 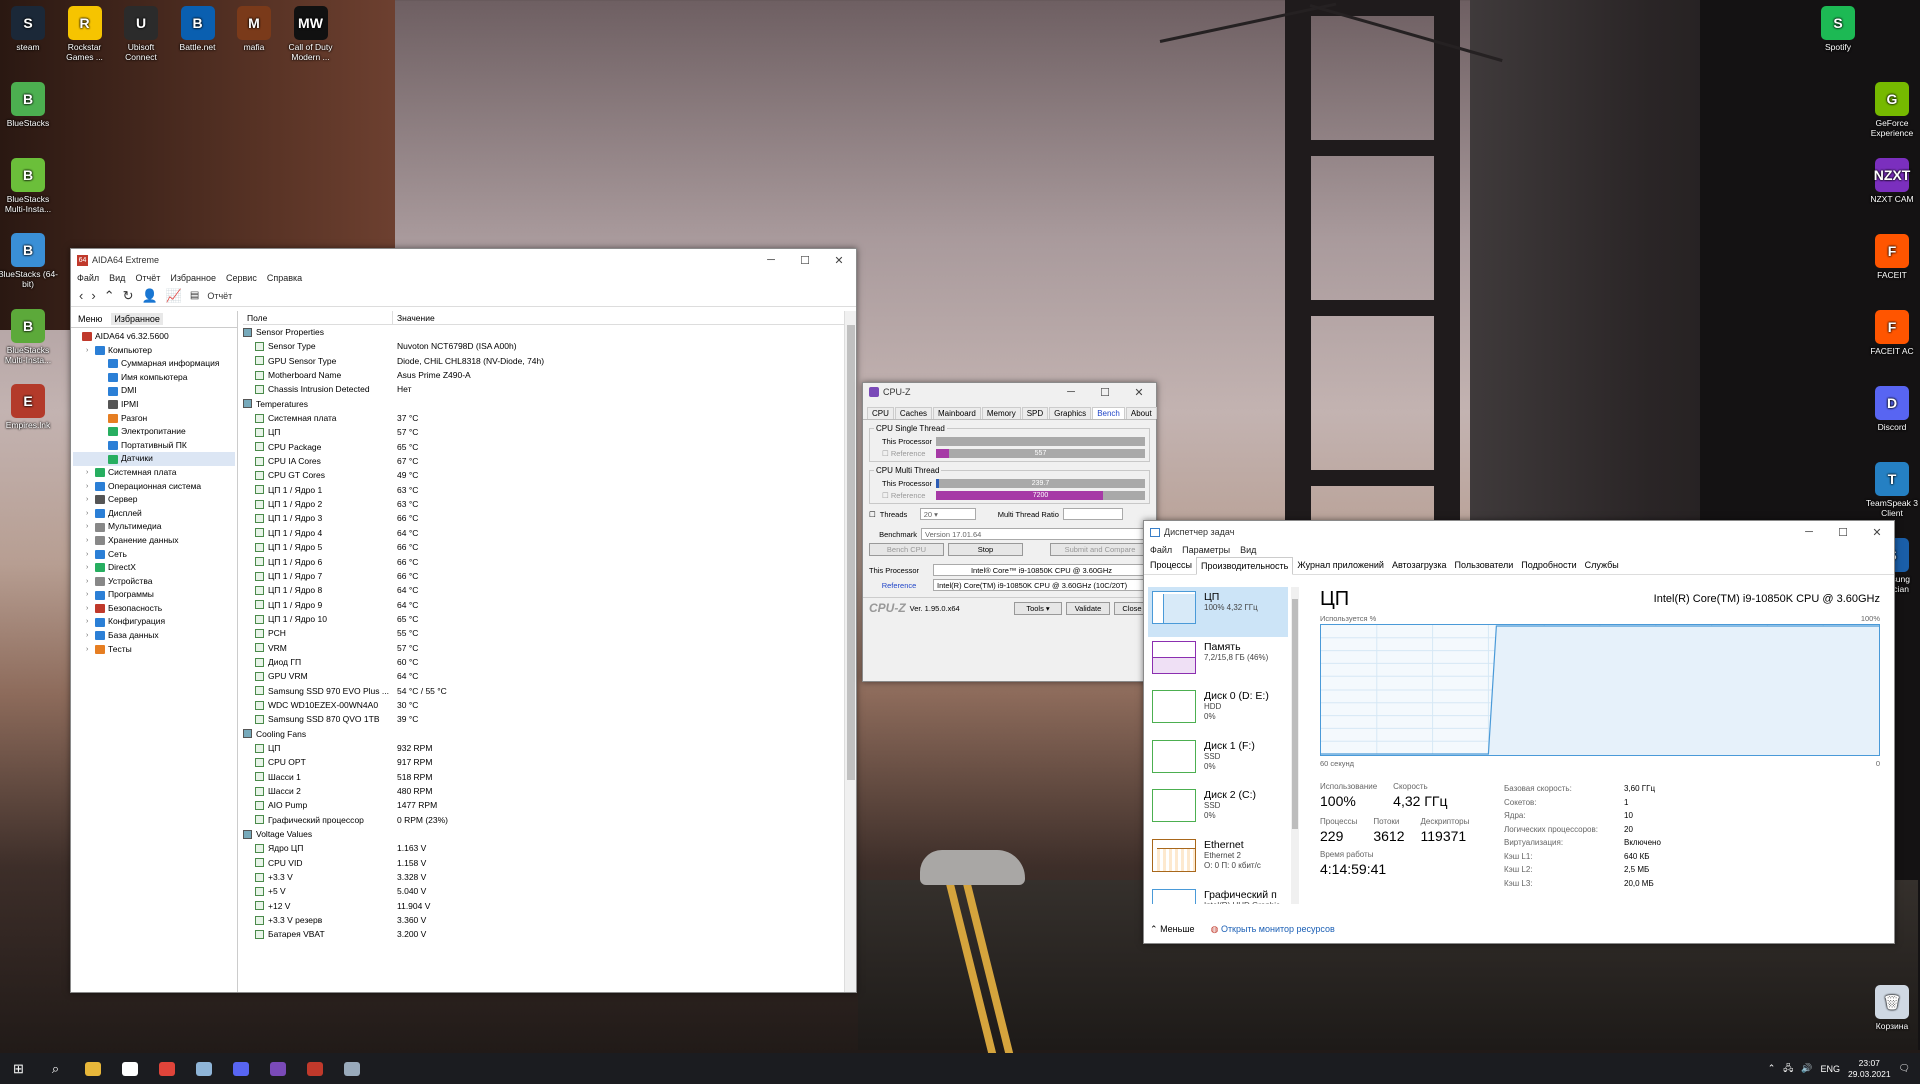 I want to click on taskbar-app-discord, so click(x=240, y=1068).